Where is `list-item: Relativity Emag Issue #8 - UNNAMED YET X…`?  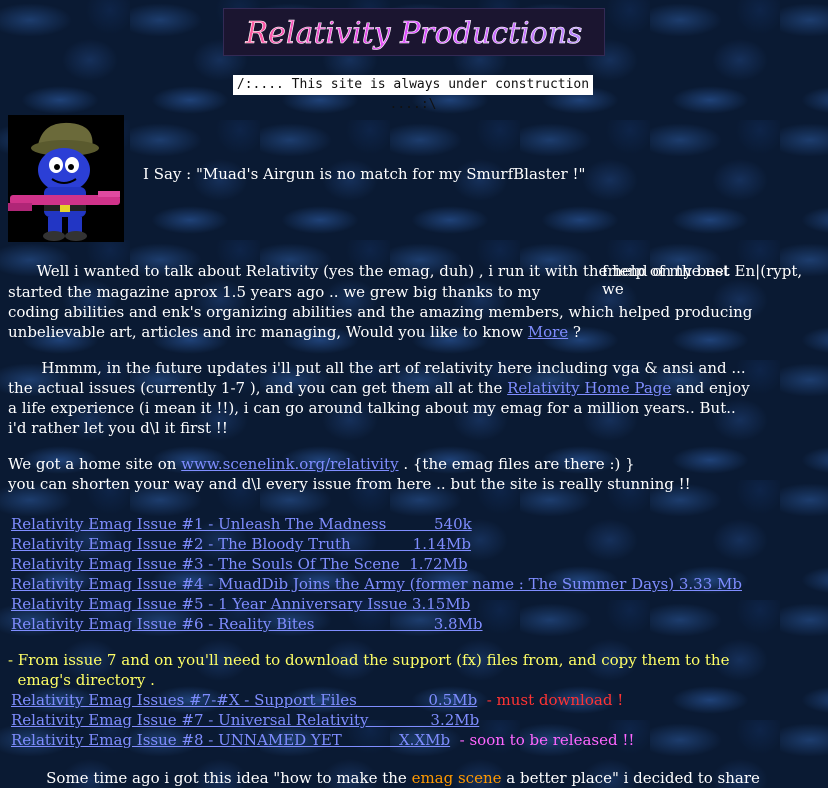
list-item: Relativity Emag Issue #8 - UNNAMED YET X… is located at coordinates (322, 740).